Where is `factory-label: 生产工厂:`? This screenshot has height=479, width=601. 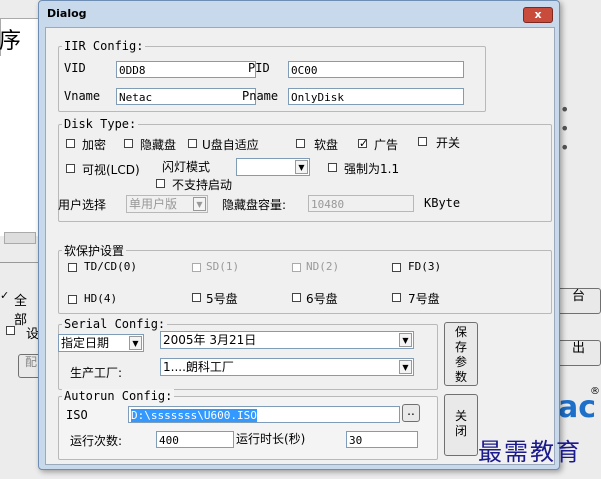
factory-label: 生产工厂: is located at coordinates (96, 373).